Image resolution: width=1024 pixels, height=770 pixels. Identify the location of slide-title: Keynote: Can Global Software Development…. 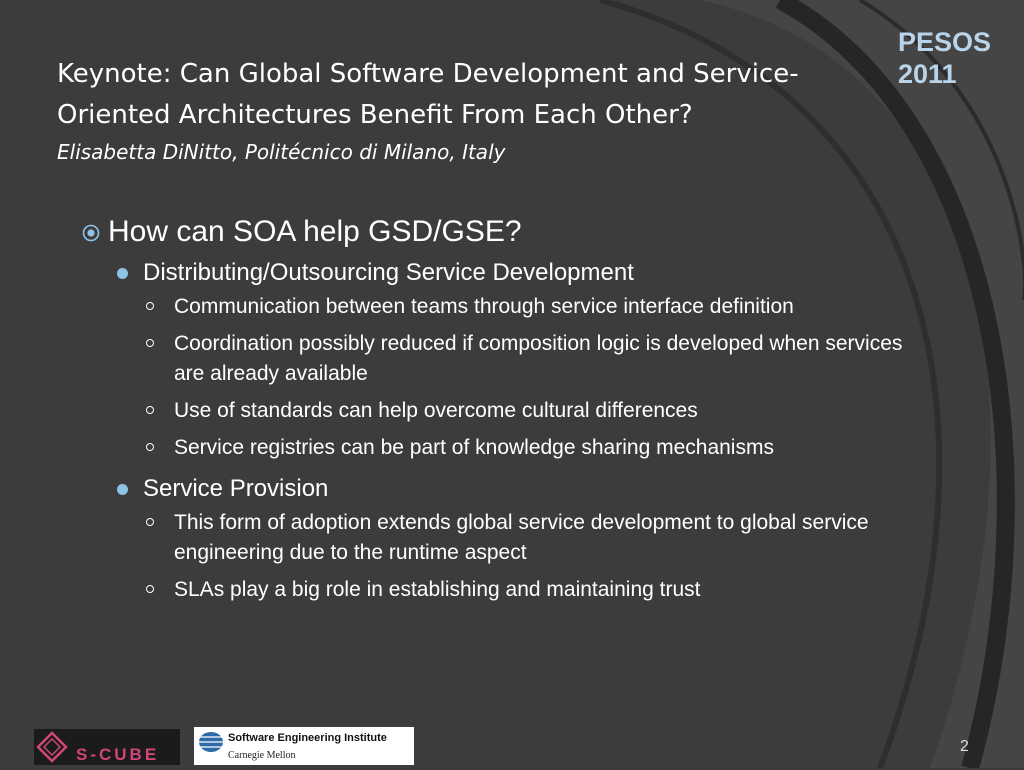
(428, 94).